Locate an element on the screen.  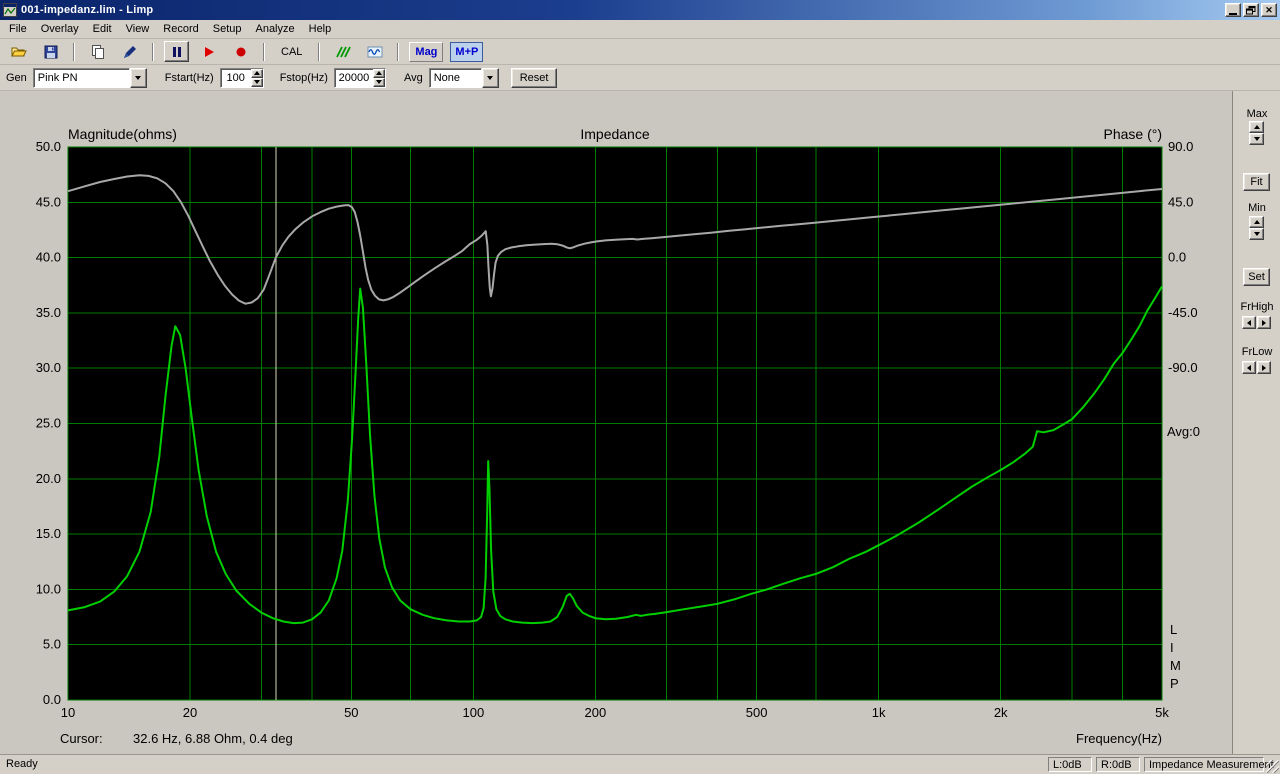
frhigh-label: FrHigh is located at coordinates (1257, 307).